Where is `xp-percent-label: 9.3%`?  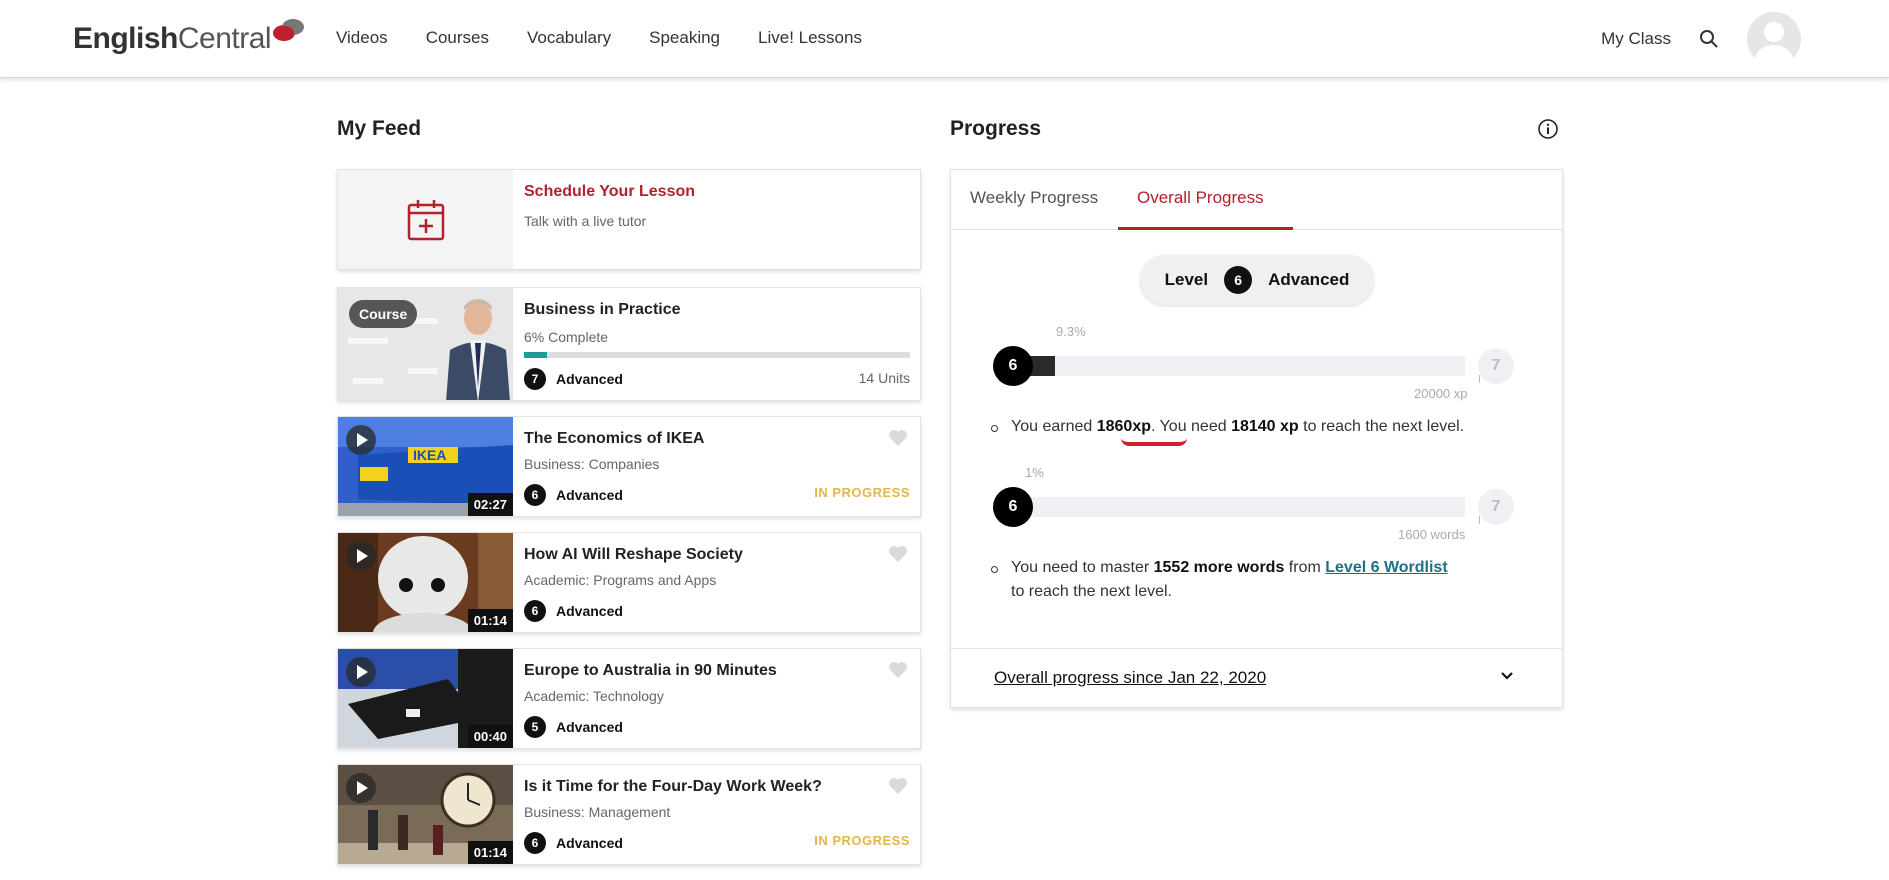 xp-percent-label: 9.3% is located at coordinates (1071, 331).